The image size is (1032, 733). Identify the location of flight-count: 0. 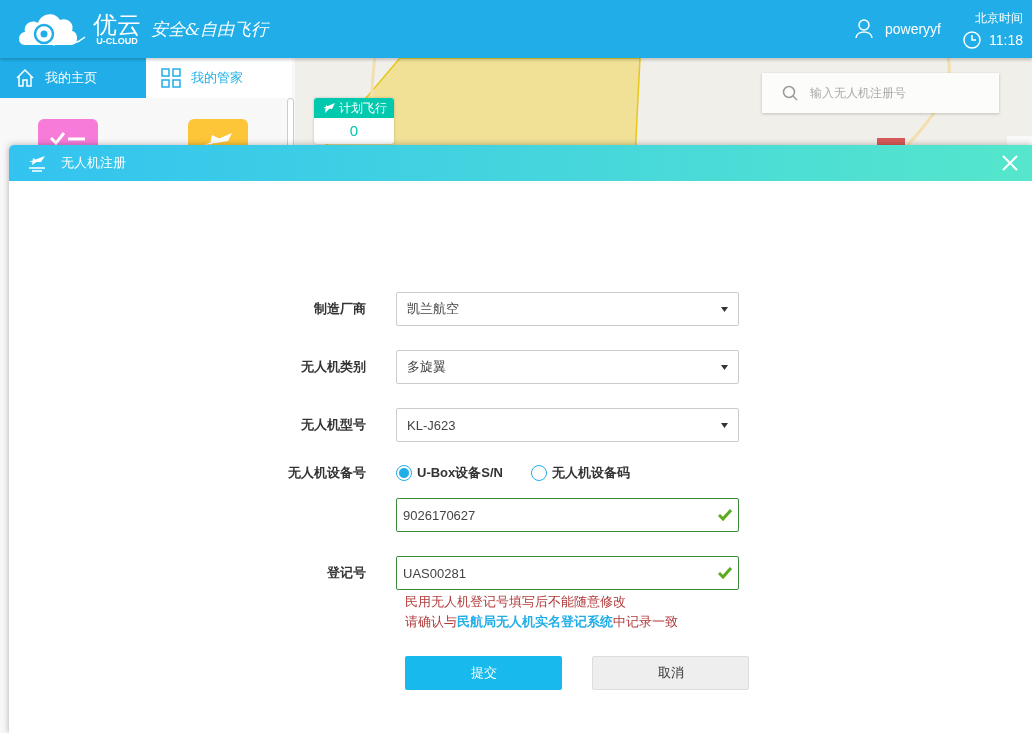
(354, 131).